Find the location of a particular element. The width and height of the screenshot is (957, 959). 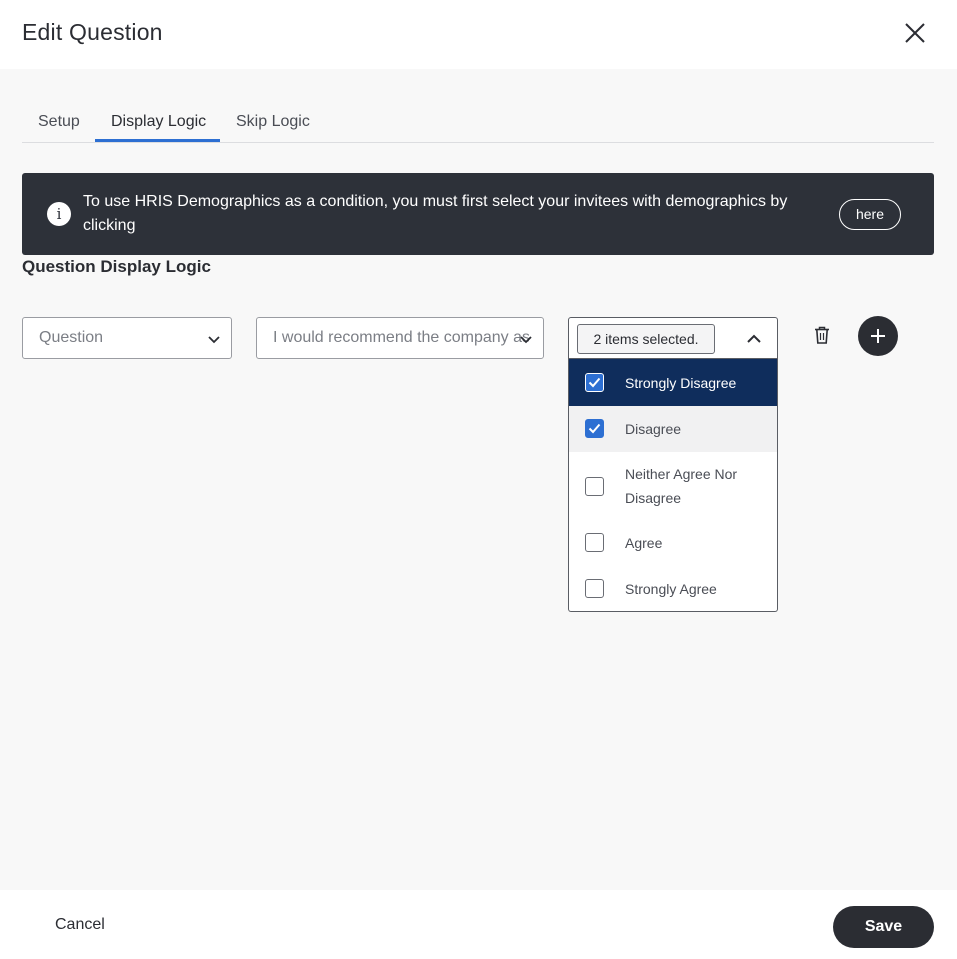

selected-count-chip: 2 items selected. is located at coordinates (646, 339).